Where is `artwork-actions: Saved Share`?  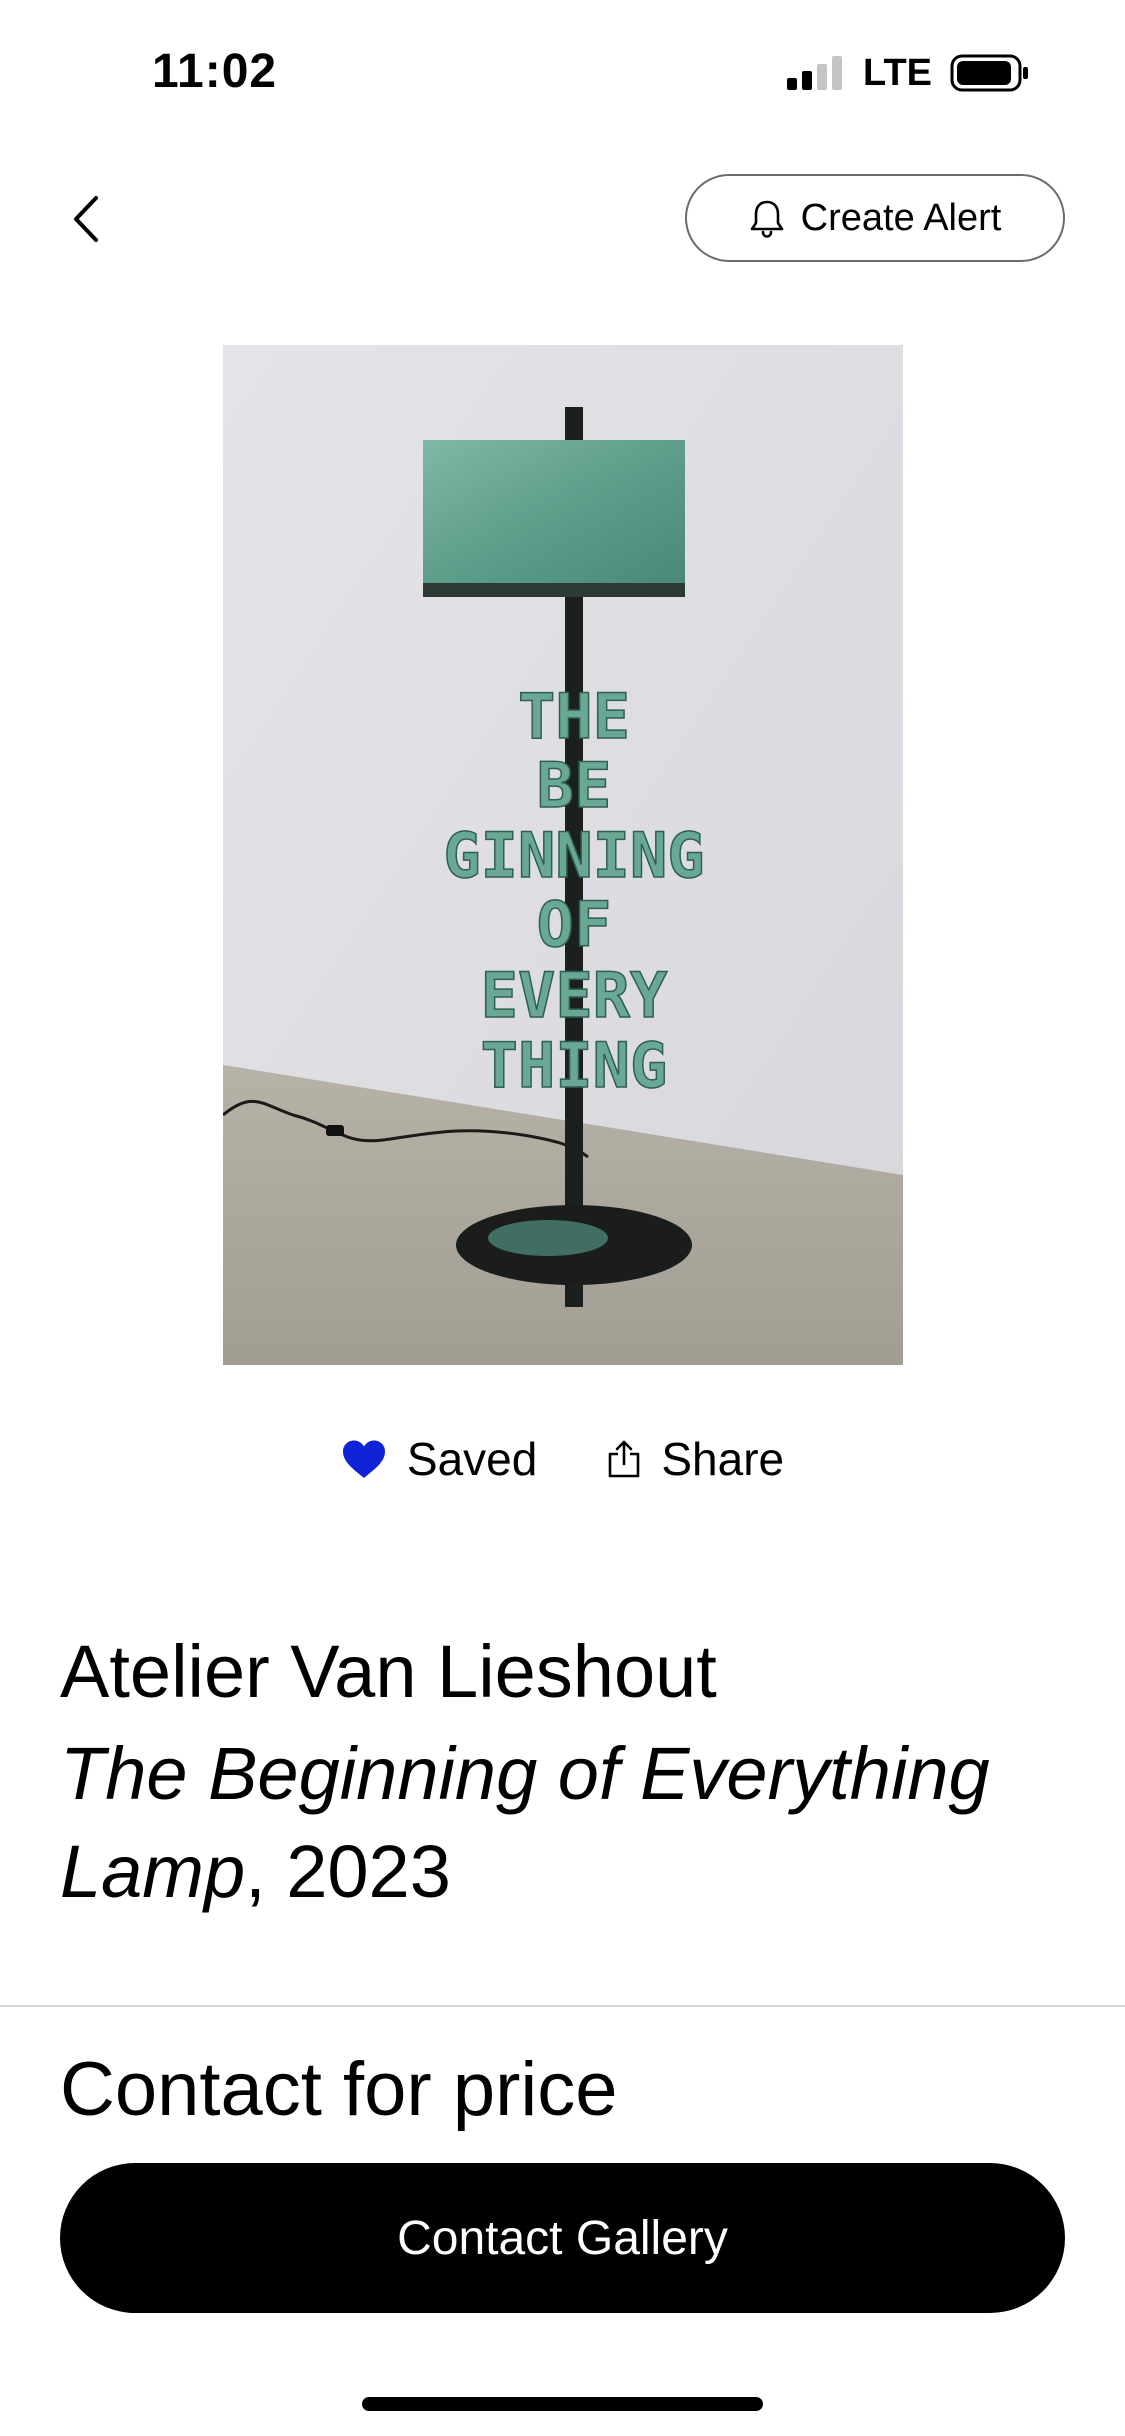 artwork-actions: Saved Share is located at coordinates (562, 1459).